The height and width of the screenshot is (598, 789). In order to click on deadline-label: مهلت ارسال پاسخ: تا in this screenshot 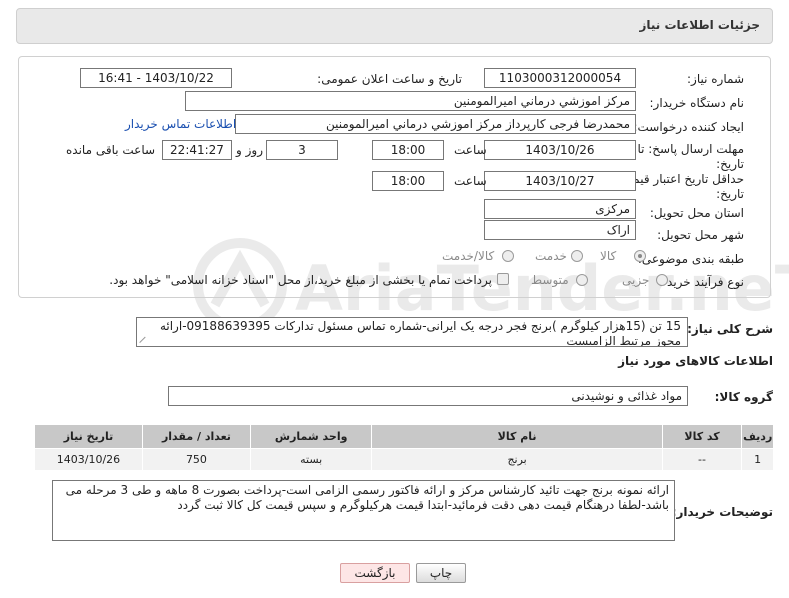, I will do `click(690, 149)`.